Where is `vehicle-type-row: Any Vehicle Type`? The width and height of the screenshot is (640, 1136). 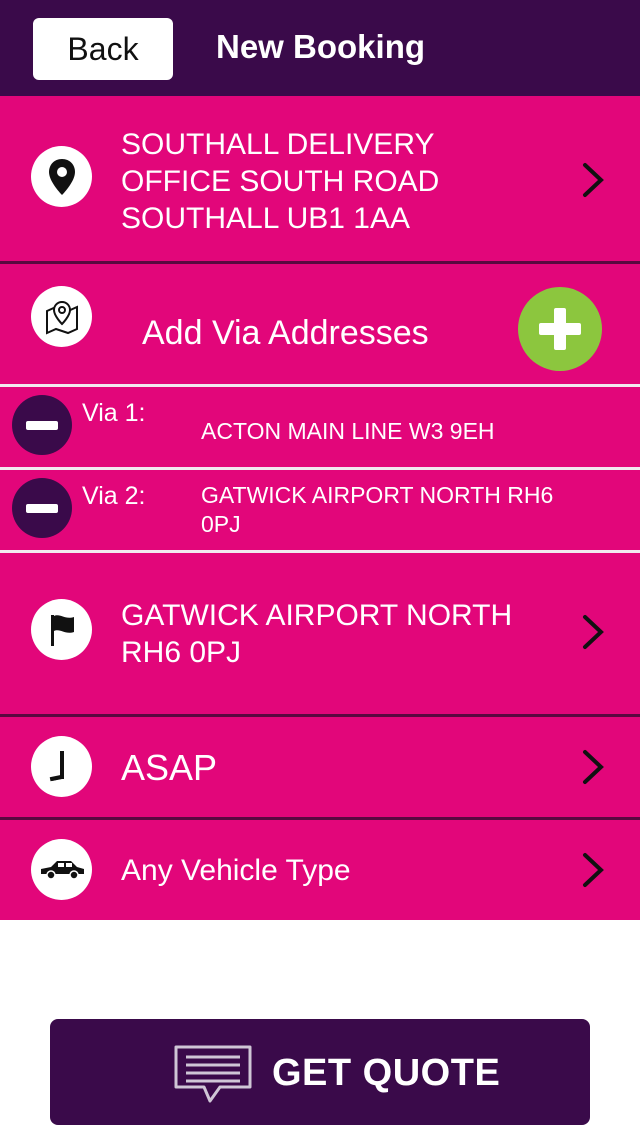 vehicle-type-row: Any Vehicle Type is located at coordinates (320, 870).